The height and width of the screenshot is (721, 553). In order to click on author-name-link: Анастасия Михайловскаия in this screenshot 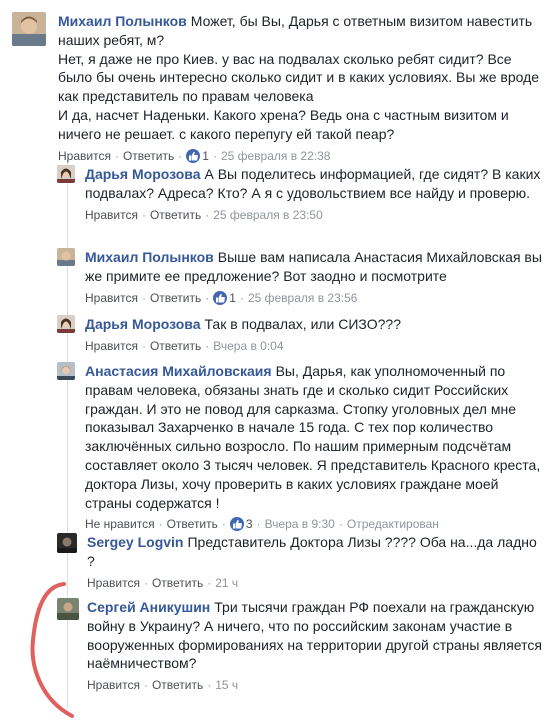, I will do `click(178, 371)`.